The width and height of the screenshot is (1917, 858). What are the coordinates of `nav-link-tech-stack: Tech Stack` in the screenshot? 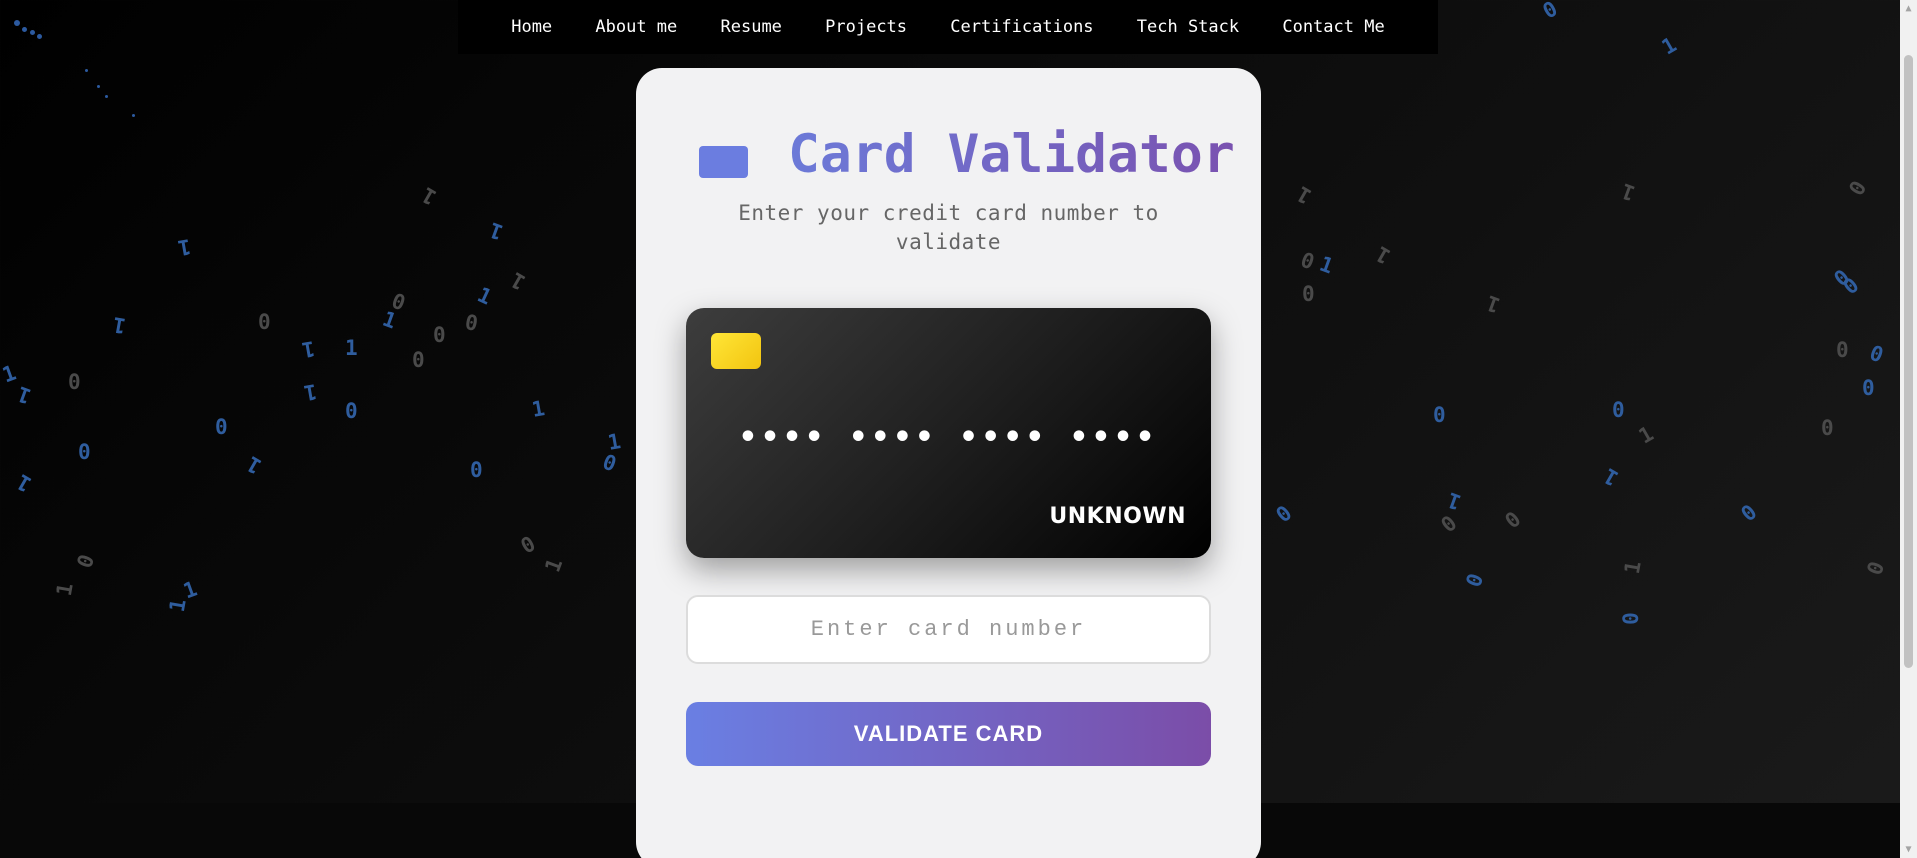 It's located at (1188, 27).